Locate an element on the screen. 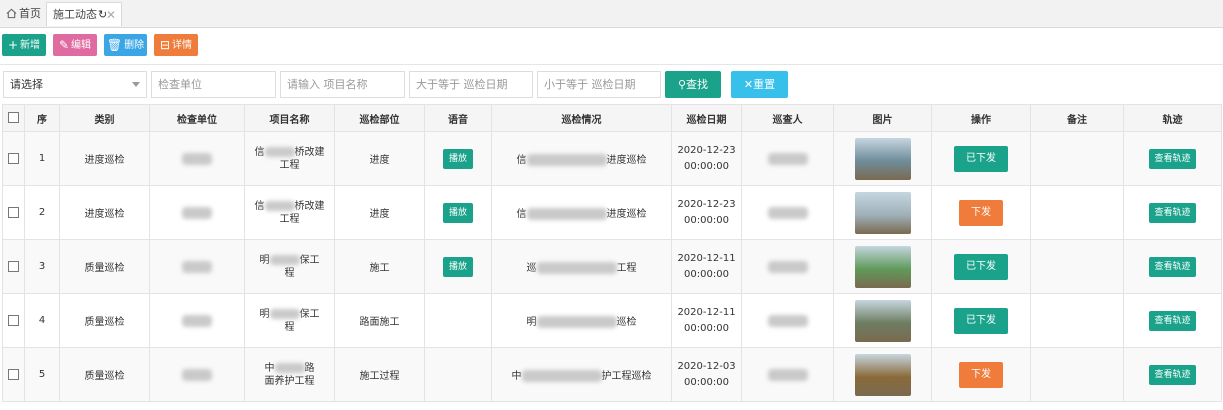 The height and width of the screenshot is (410, 1223). row-number: 1 is located at coordinates (42, 158).